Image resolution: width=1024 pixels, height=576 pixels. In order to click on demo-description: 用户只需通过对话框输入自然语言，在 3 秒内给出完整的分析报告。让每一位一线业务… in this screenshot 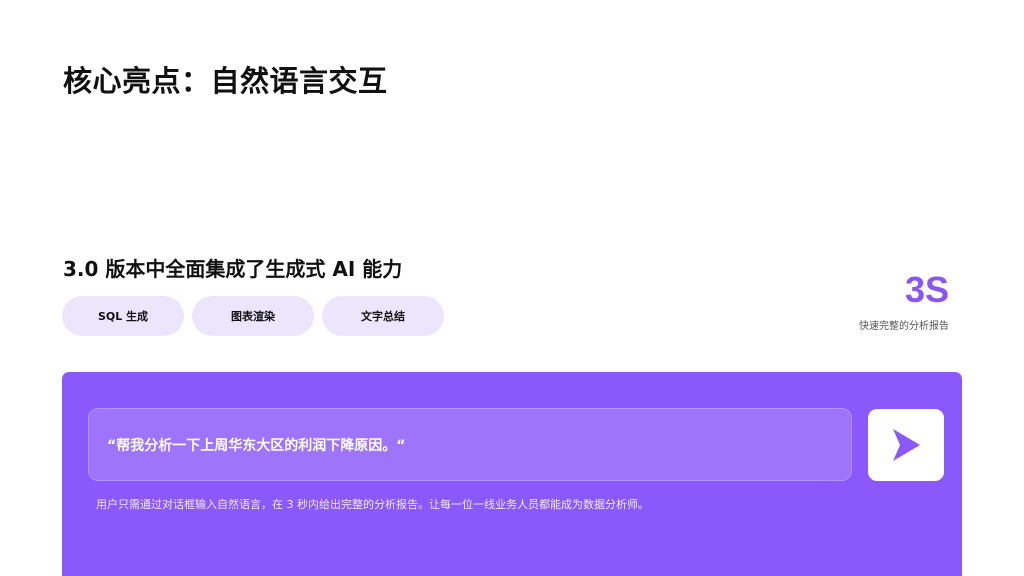, I will do `click(372, 504)`.